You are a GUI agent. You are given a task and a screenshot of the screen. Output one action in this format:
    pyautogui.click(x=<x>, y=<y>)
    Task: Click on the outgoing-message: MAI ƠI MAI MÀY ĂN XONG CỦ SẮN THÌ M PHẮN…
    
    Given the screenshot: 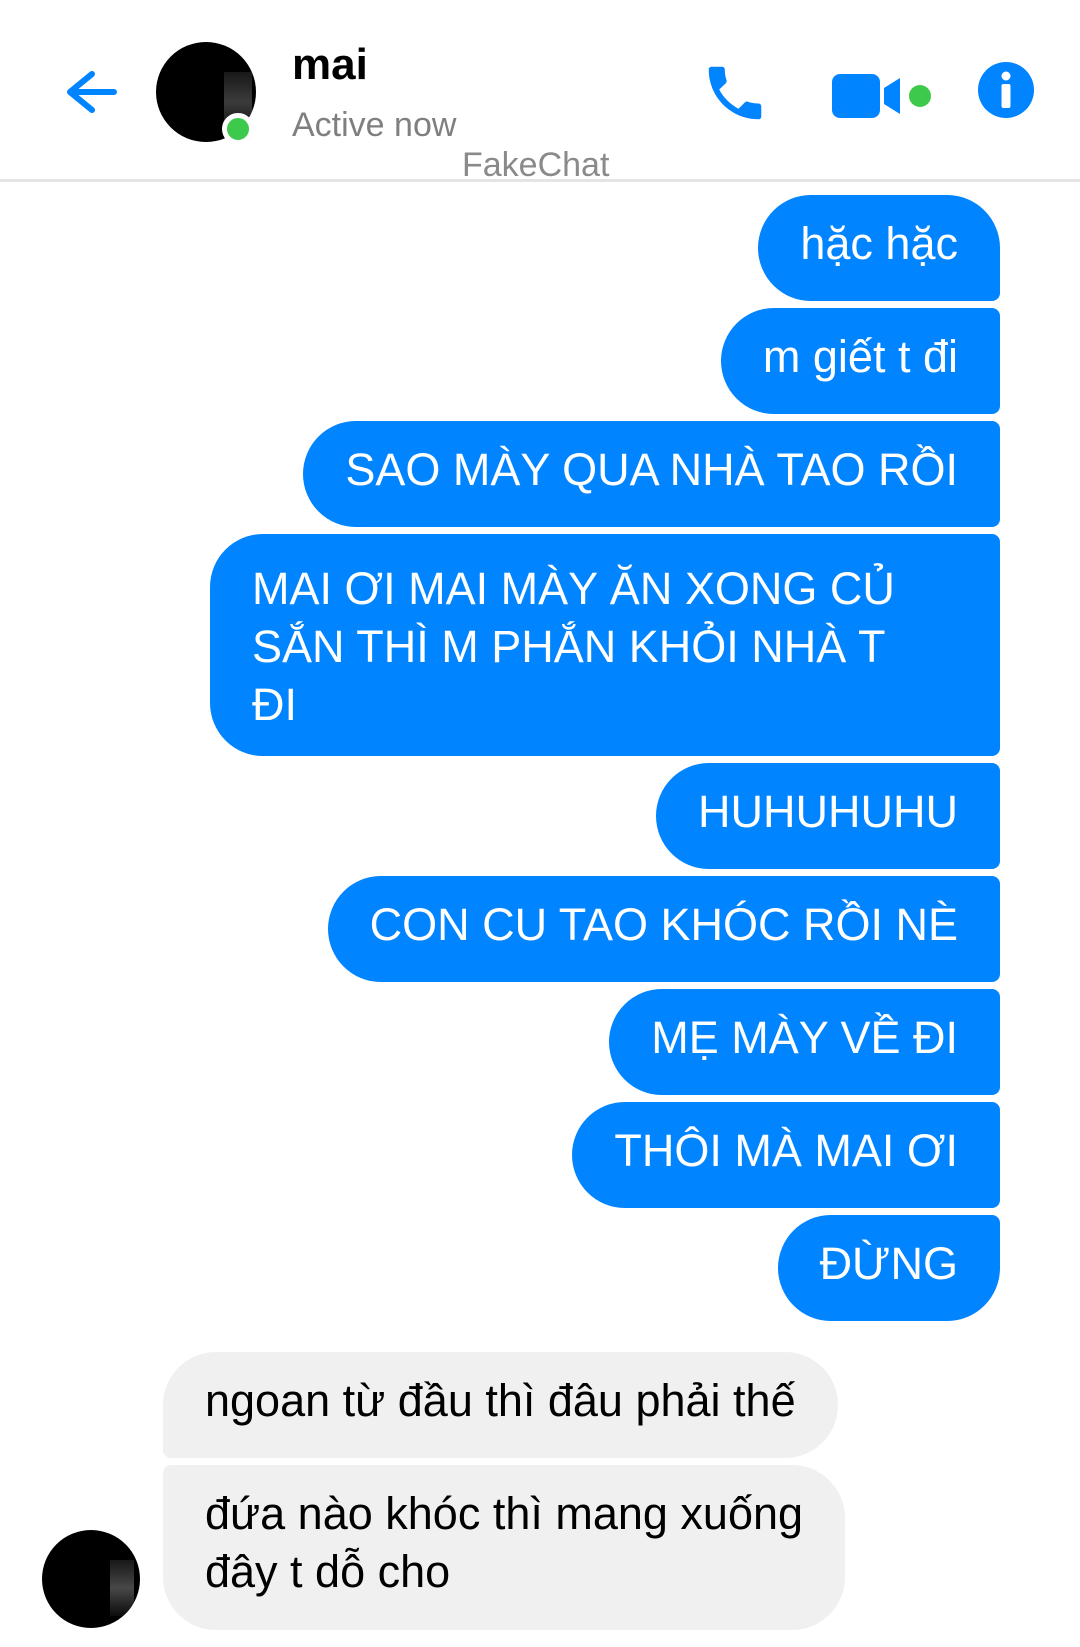 What is the action you would take?
    pyautogui.click(x=605, y=645)
    